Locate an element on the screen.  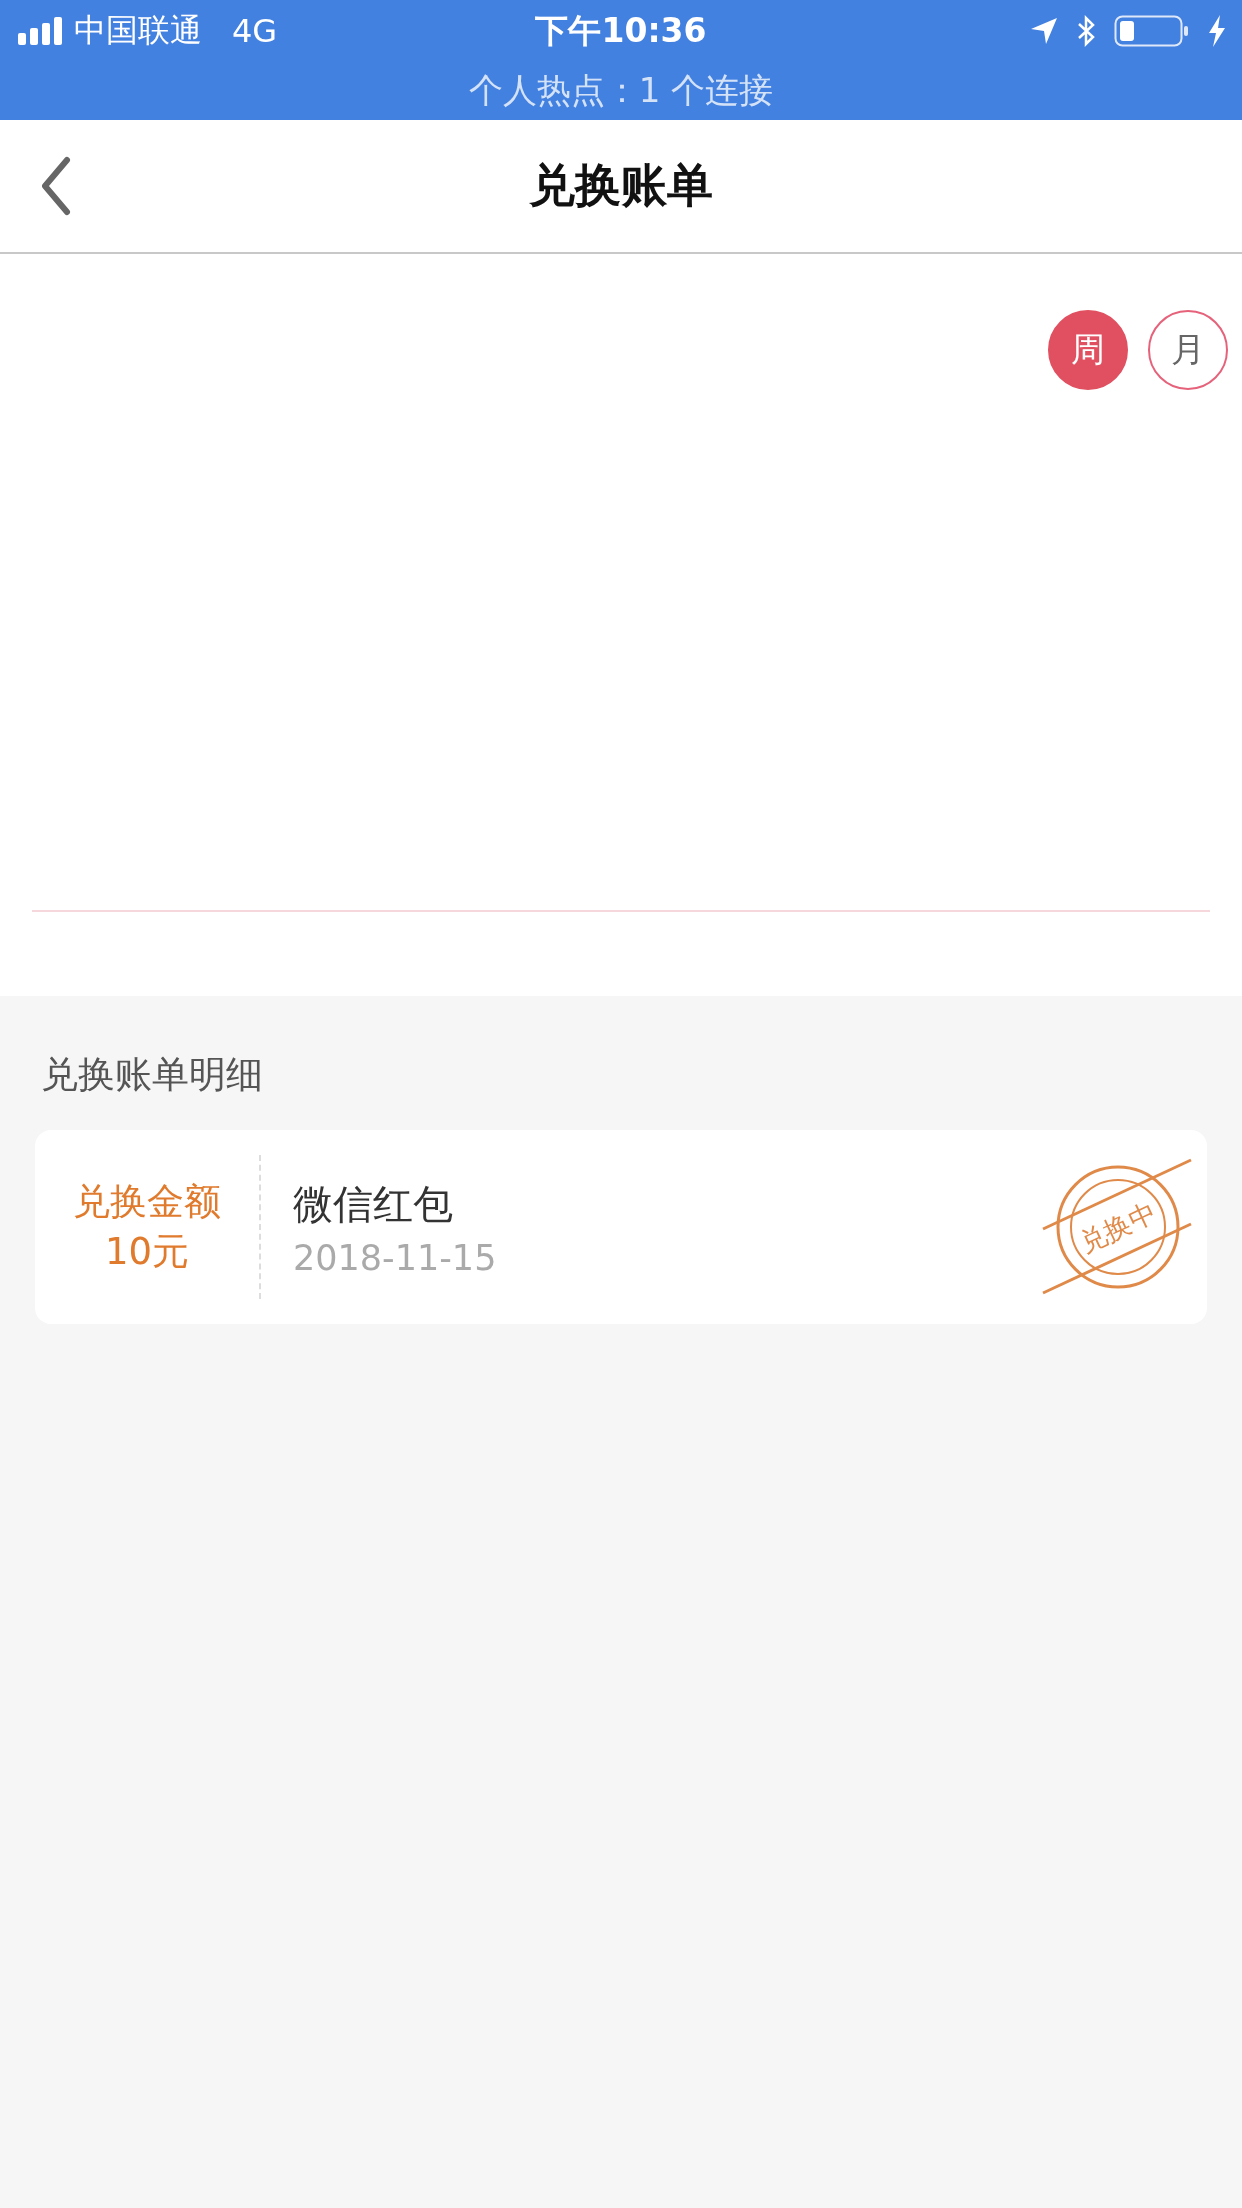
network-type: 4G is located at coordinates (255, 31).